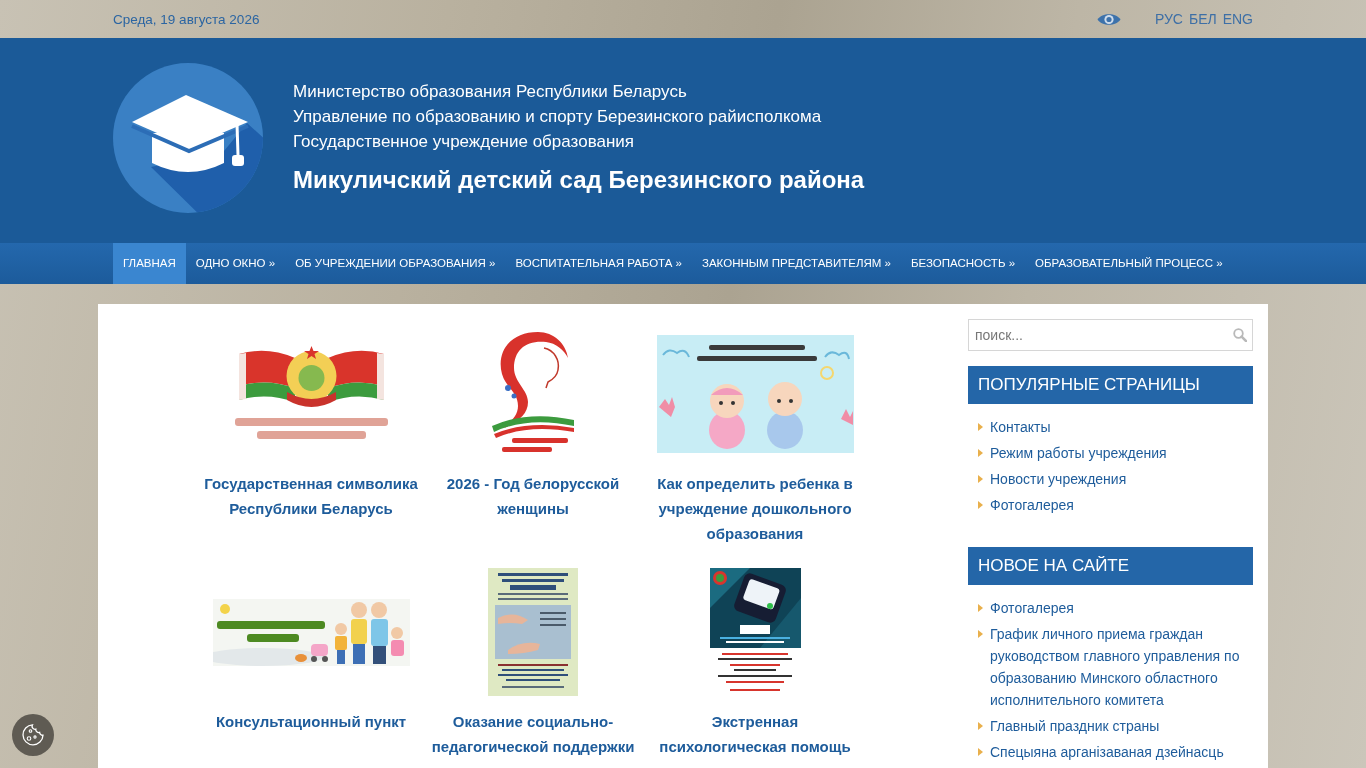  Describe the element at coordinates (1121, 667) in the screenshot. I see `sidebar-link: График личного приема граждан руководством главного управления по образованию Минского областного исполнительного комитета` at that location.